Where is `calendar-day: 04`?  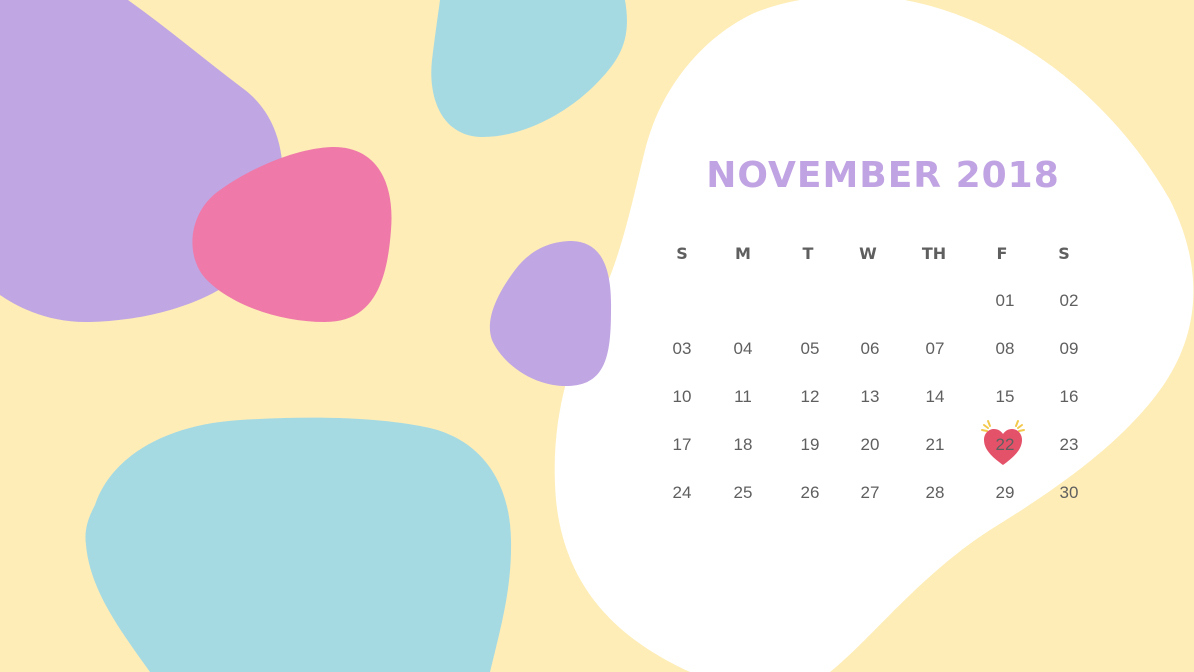 calendar-day: 04 is located at coordinates (743, 348).